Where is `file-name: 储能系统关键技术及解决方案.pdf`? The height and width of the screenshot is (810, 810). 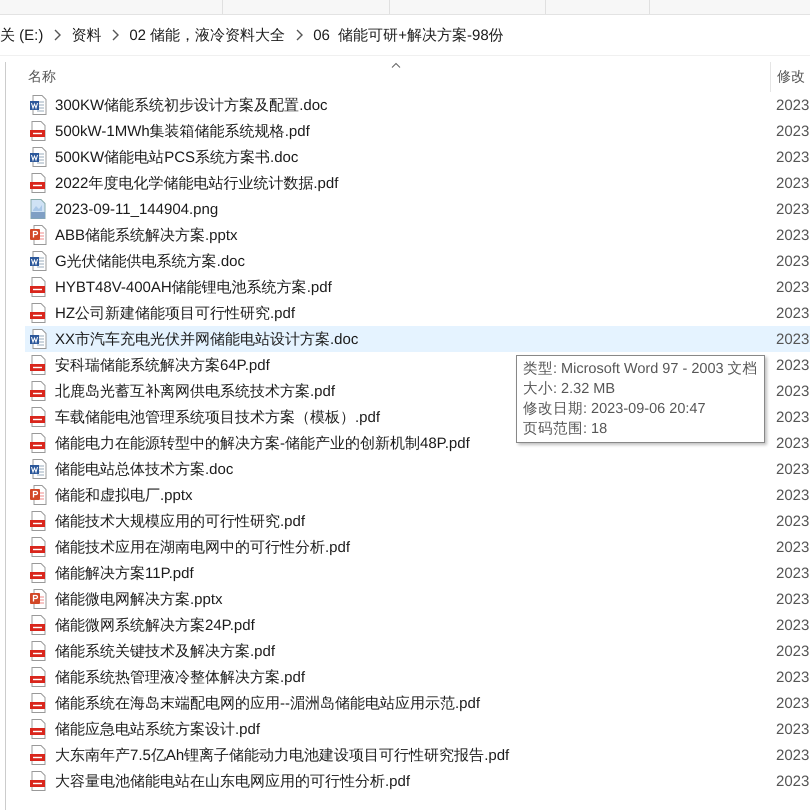
file-name: 储能系统关键技术及解决方案.pdf is located at coordinates (165, 651).